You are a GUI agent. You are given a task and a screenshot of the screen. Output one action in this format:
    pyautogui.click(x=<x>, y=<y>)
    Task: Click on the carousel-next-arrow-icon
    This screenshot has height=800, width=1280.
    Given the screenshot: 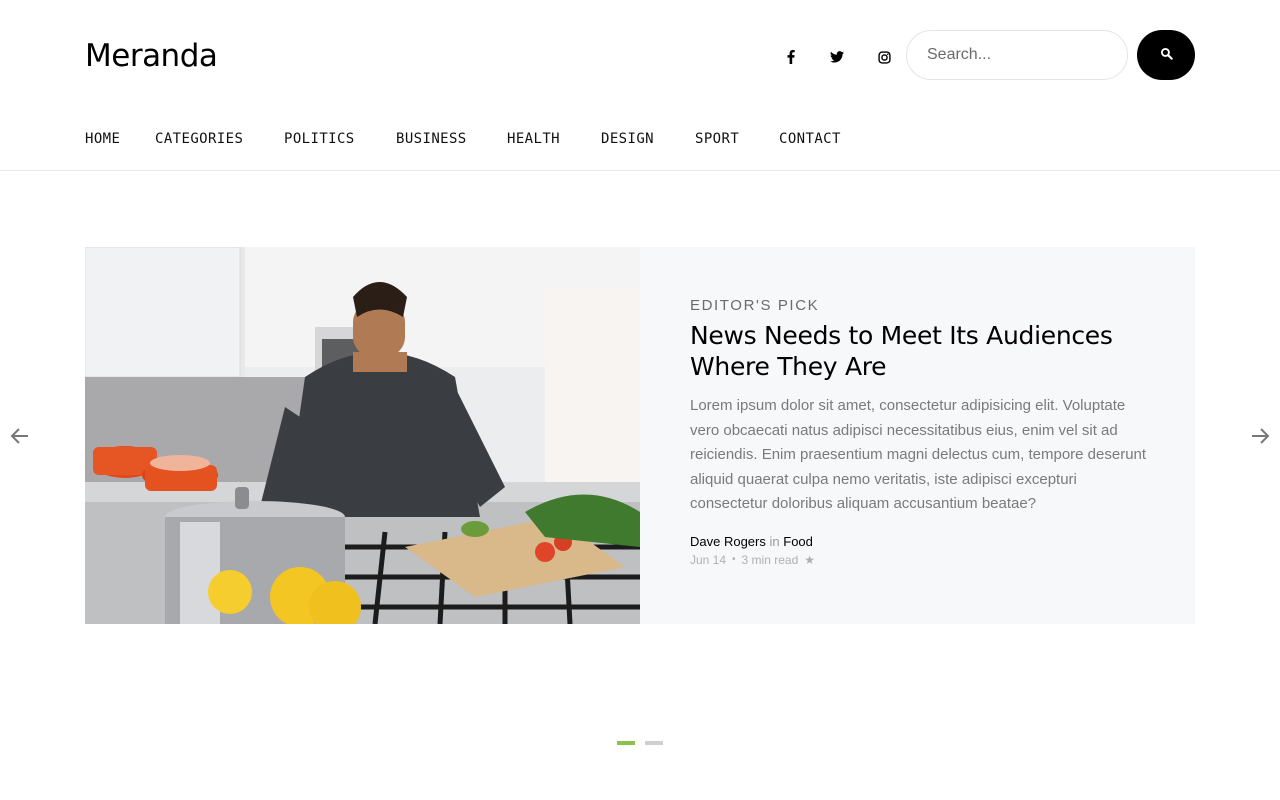 What is the action you would take?
    pyautogui.click(x=1260, y=436)
    